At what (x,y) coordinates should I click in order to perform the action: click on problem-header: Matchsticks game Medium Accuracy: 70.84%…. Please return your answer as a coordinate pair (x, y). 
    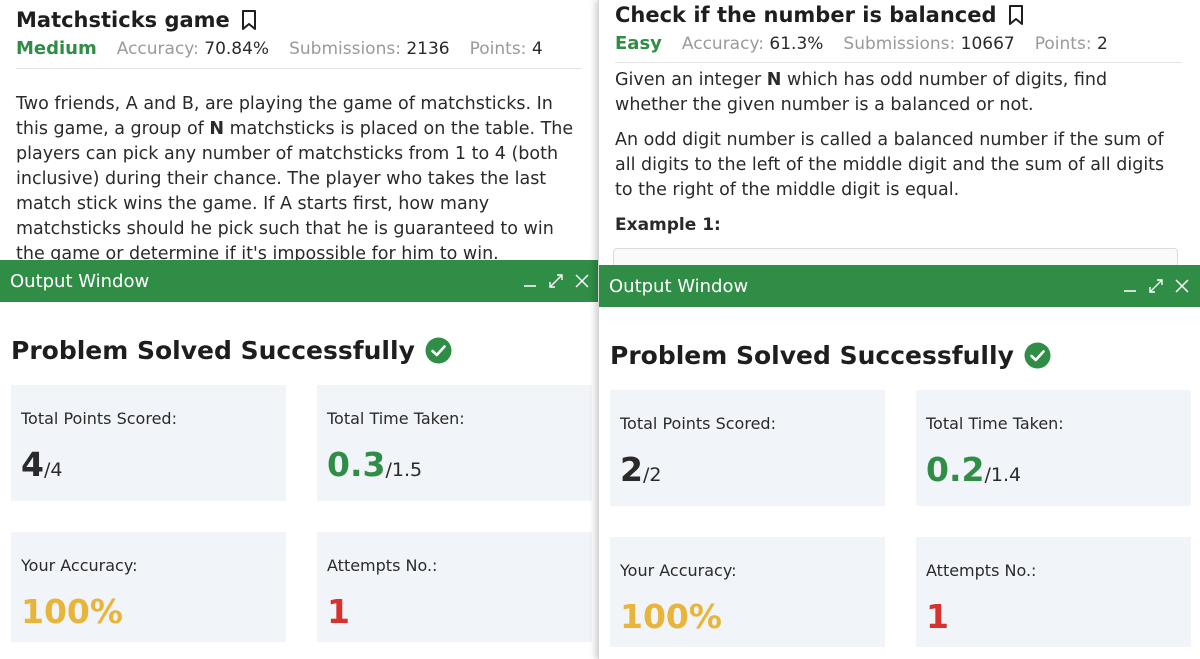
    Looking at the image, I should click on (300, 33).